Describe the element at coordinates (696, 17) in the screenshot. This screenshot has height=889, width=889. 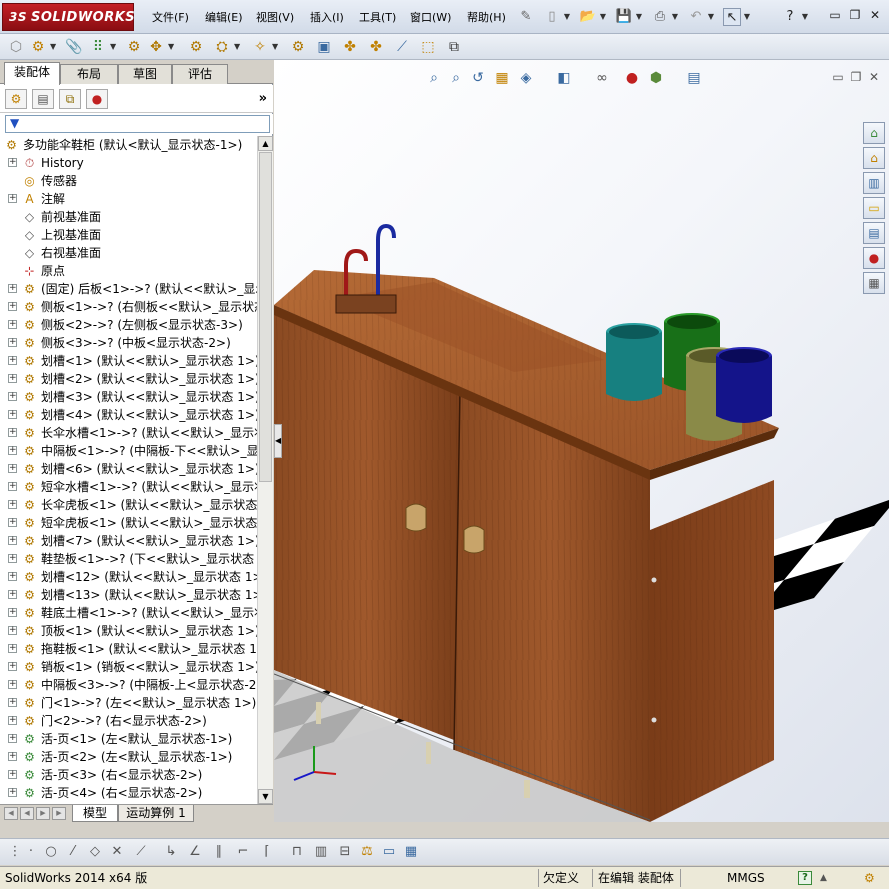
I see `undo-icon: ↶` at that location.